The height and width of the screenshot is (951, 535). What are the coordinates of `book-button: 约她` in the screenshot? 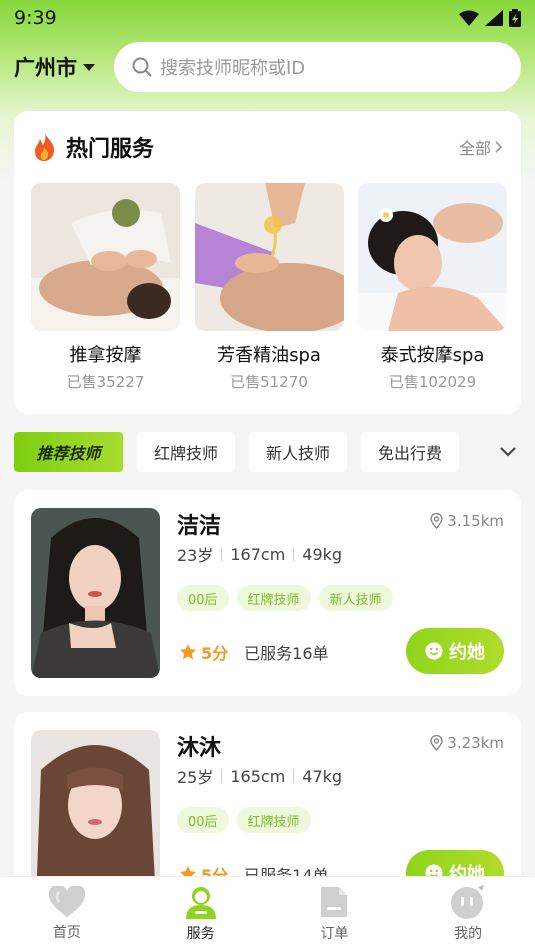 It's located at (455, 651).